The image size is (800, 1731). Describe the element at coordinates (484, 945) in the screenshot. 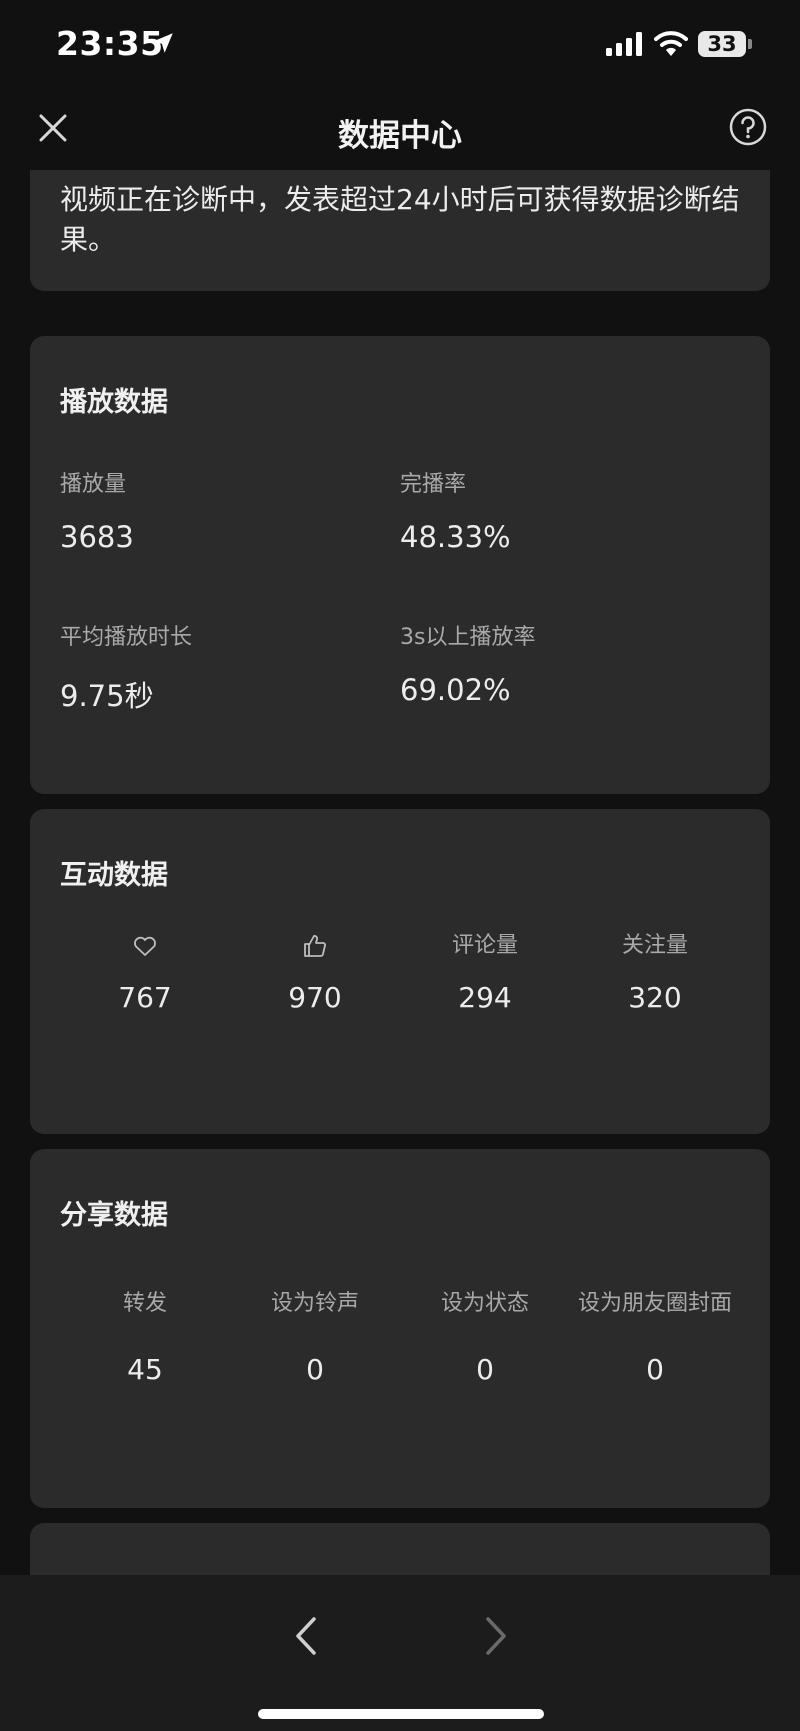

I see `comments-label: 评论量` at that location.